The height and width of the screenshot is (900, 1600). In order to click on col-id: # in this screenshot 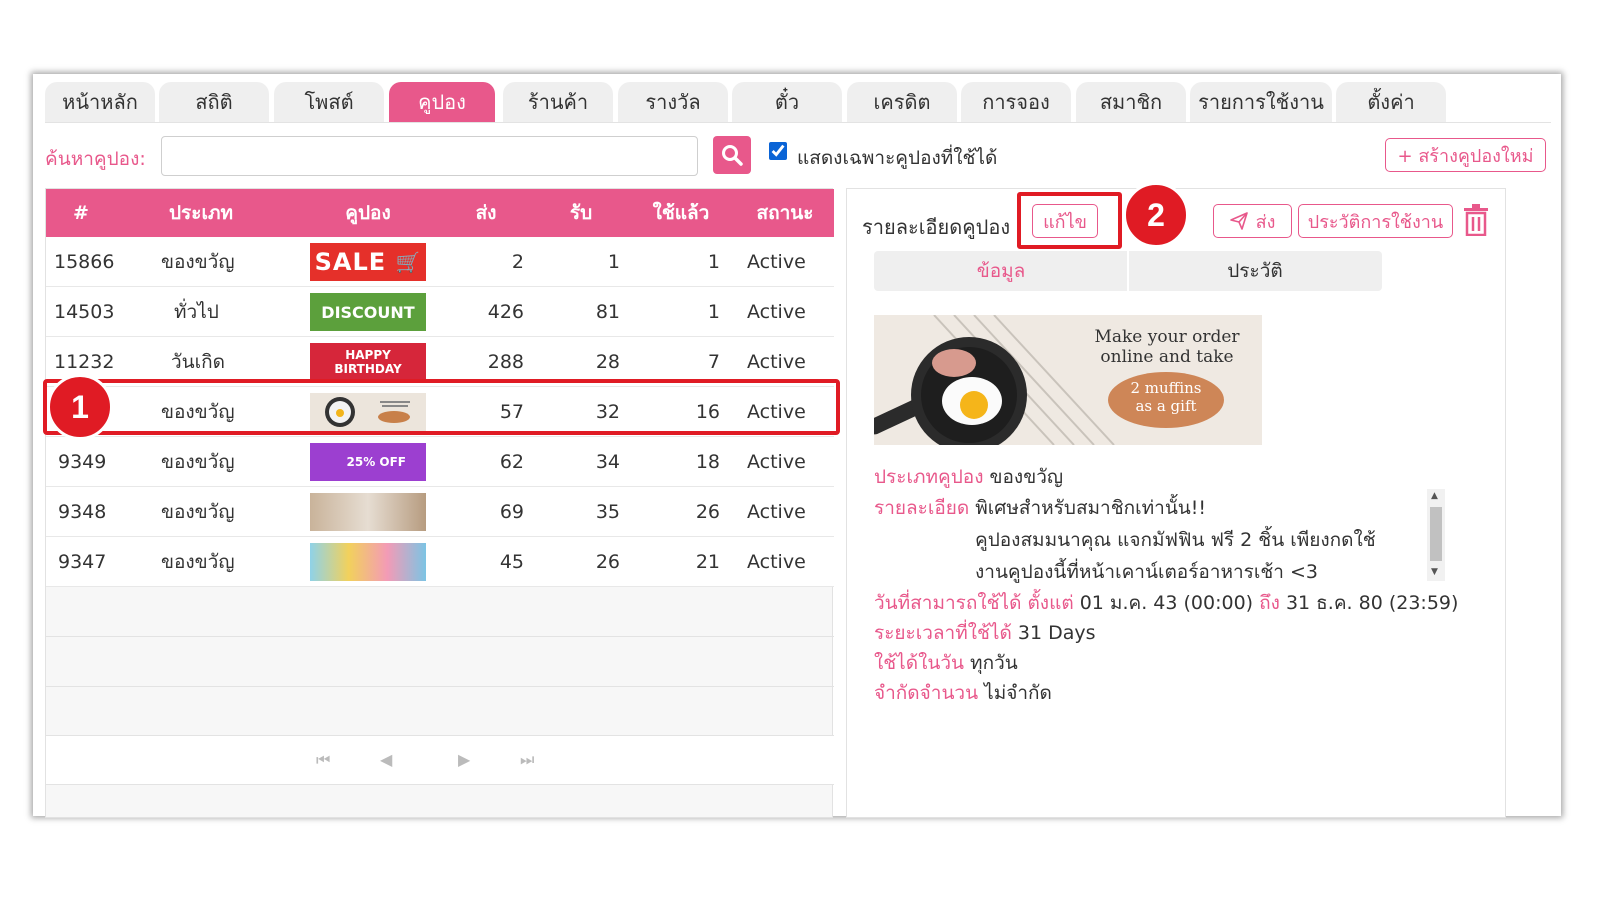, I will do `click(81, 213)`.